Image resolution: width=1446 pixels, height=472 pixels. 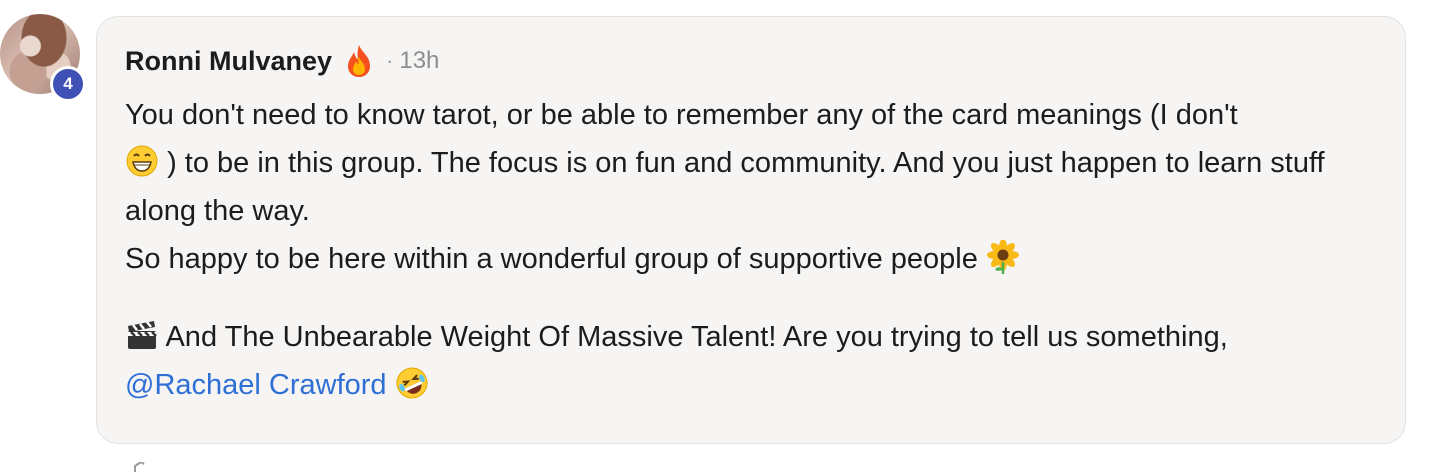 What do you see at coordinates (412, 383) in the screenshot?
I see `rolling-on-floor-laughing-emoji-icon` at bounding box center [412, 383].